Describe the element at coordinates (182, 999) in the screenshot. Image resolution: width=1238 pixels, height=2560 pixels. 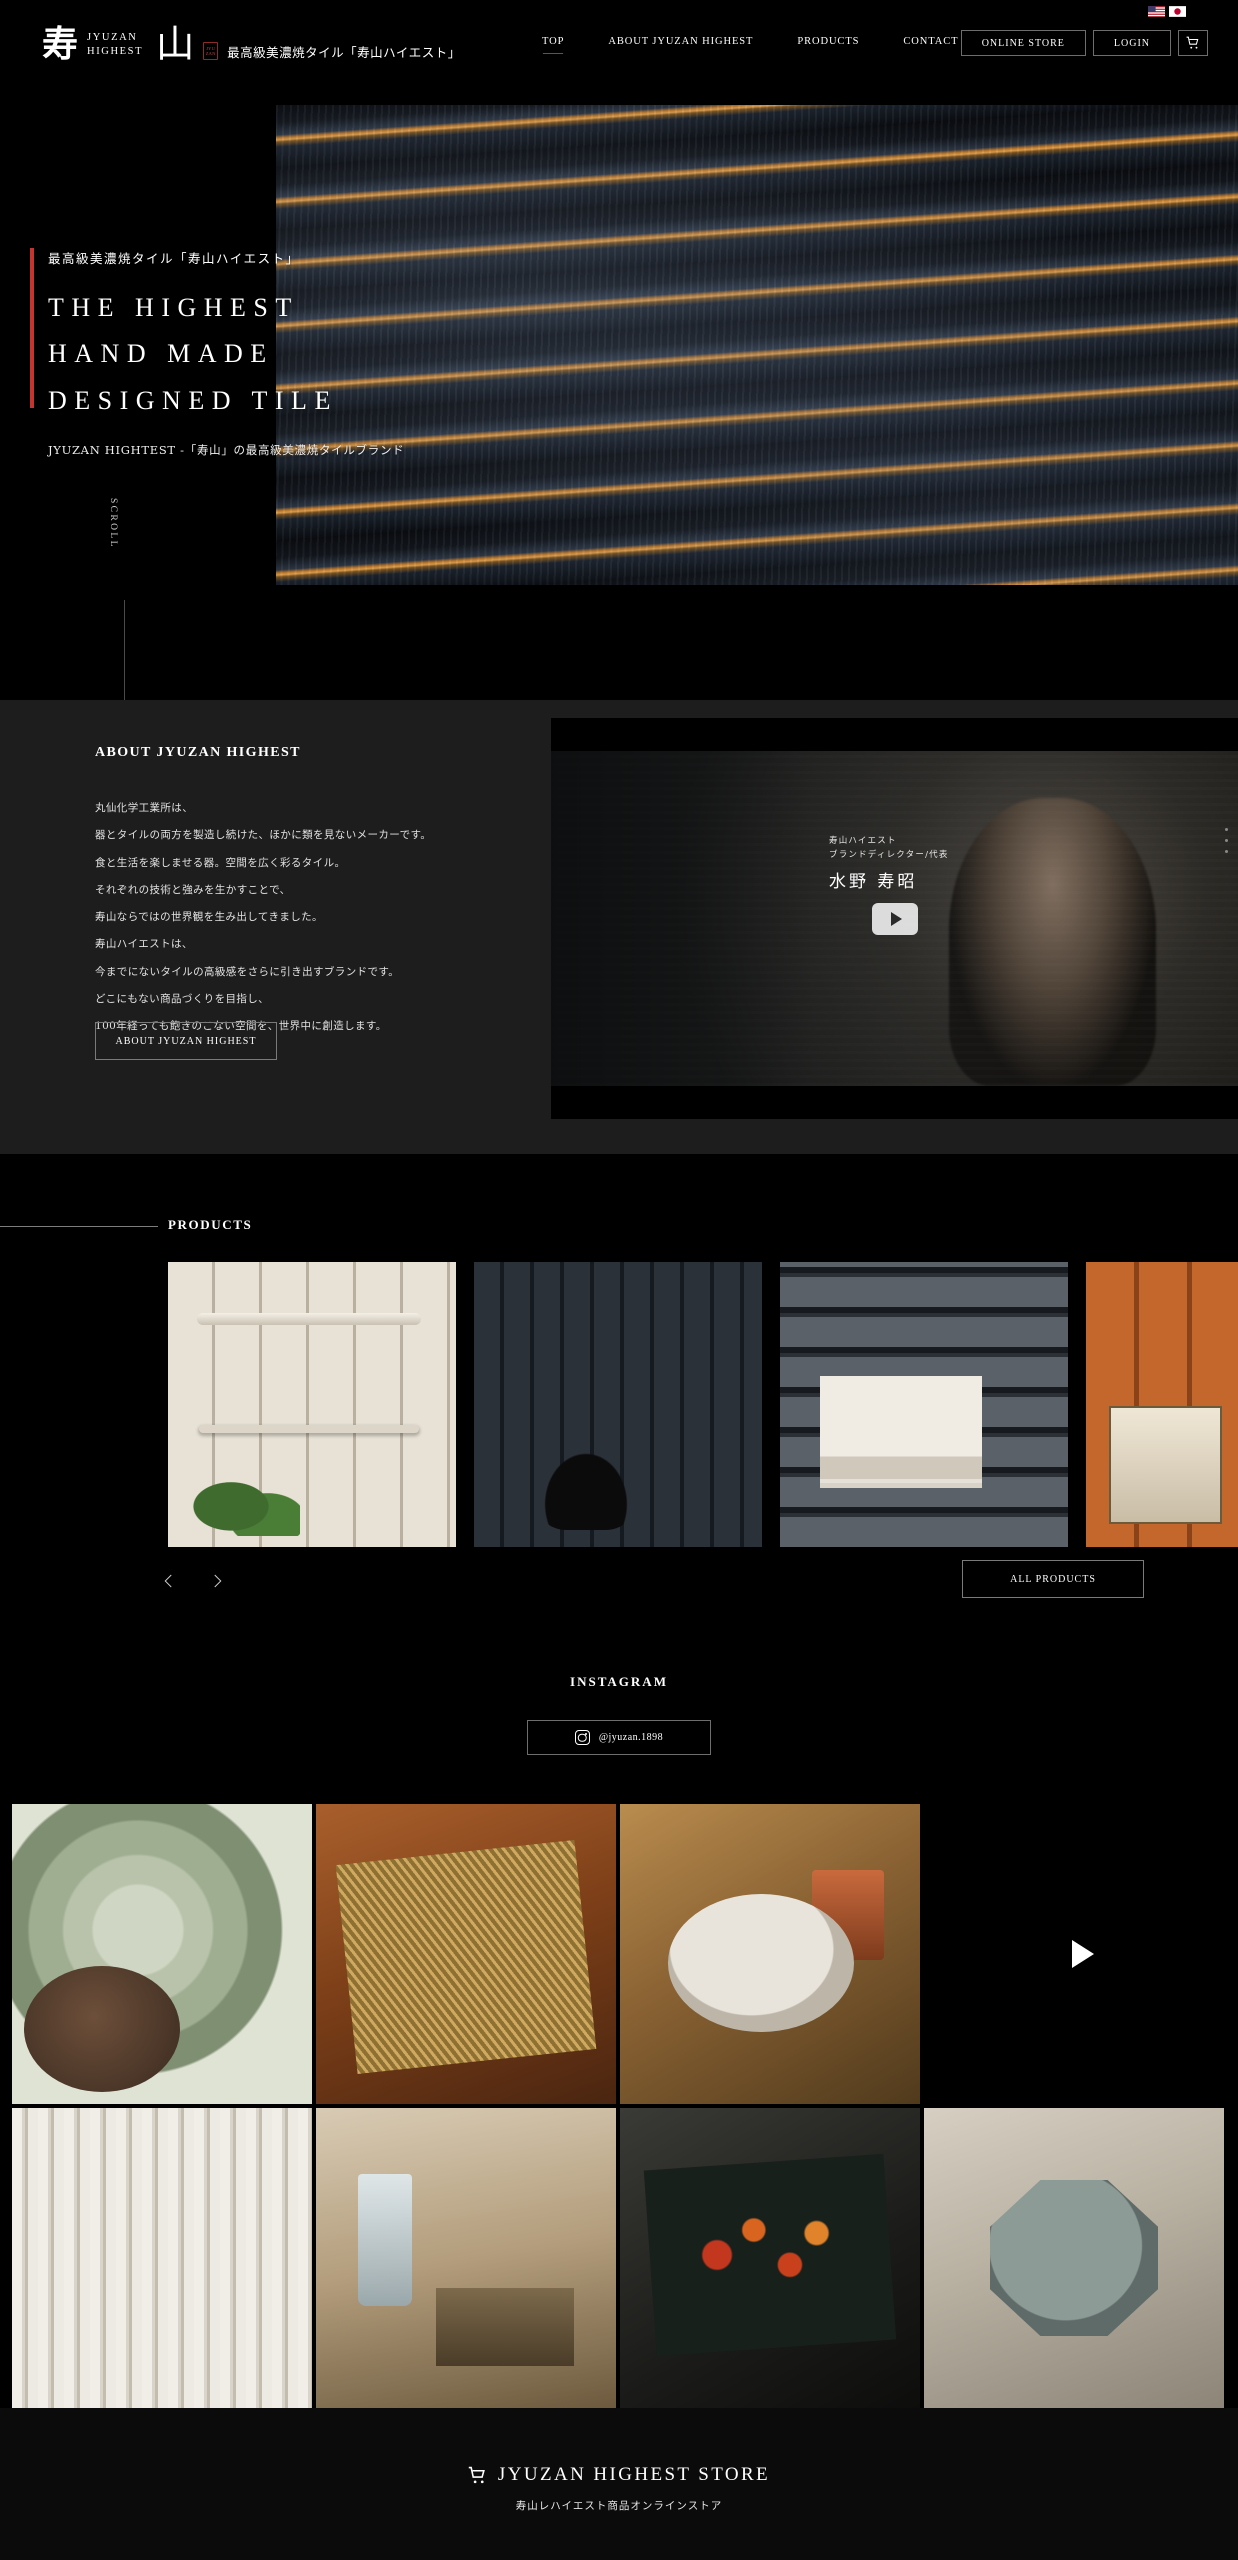
I see `about-paragraph: どこにもない商品づくりを目指し、` at that location.